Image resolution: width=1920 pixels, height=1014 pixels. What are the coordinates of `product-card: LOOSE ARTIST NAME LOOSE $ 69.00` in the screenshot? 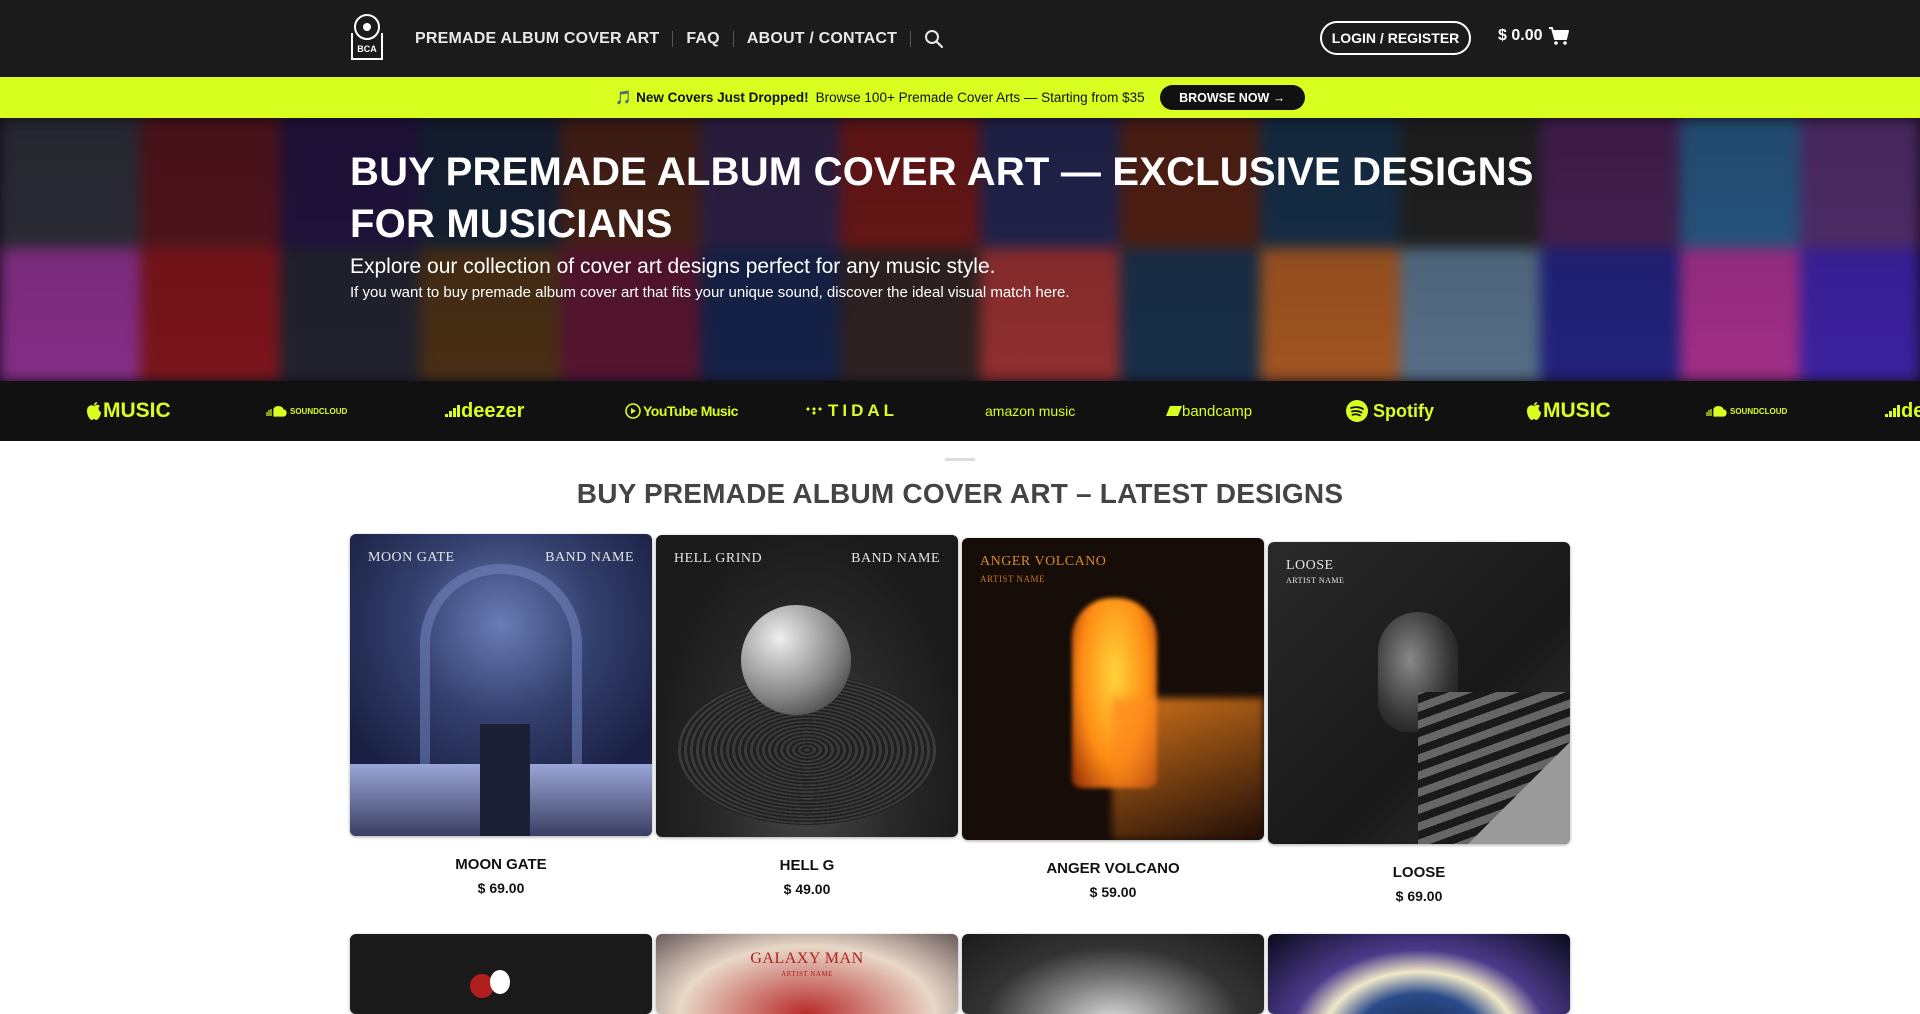 It's located at (1419, 723).